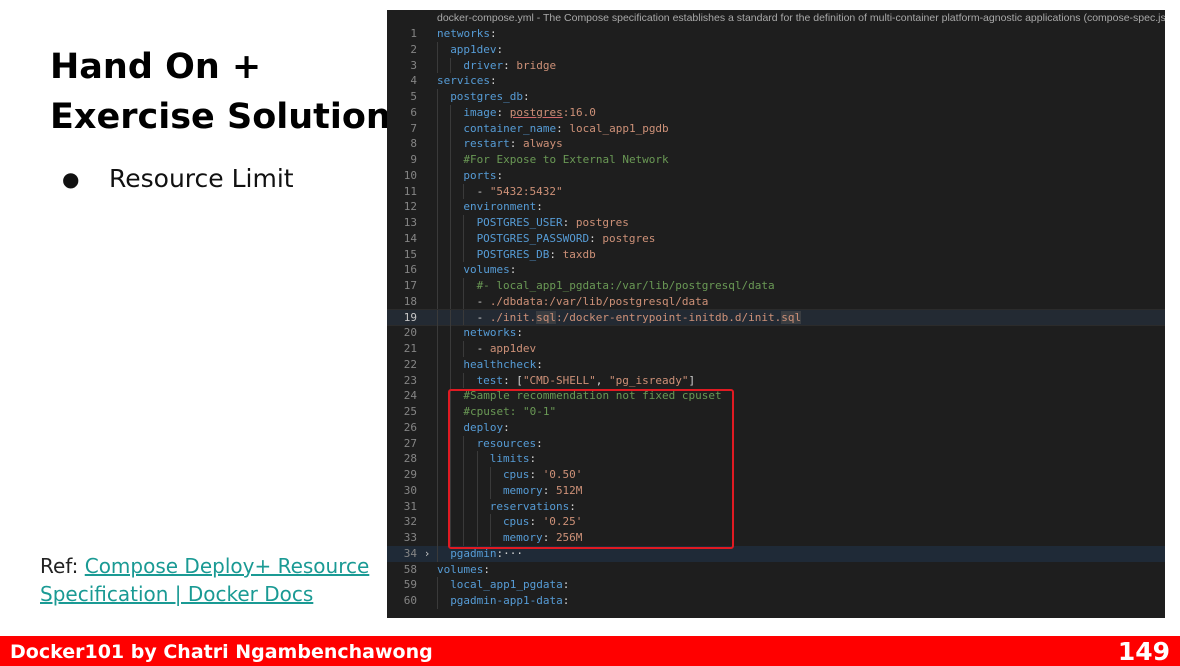 The image size is (1180, 666). I want to click on line-number: 34, so click(410, 553).